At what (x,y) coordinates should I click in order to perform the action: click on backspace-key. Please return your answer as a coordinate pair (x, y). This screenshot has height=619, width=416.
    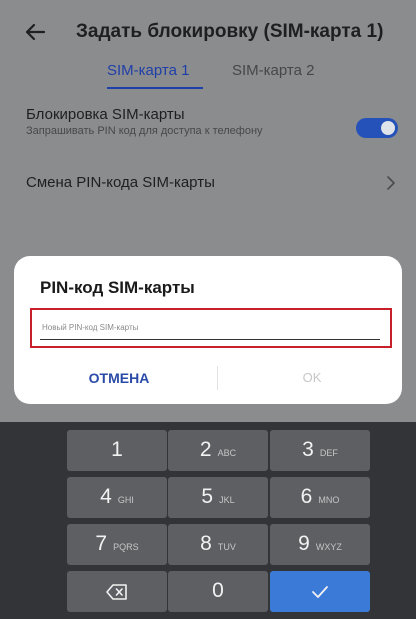
    Looking at the image, I should click on (117, 591).